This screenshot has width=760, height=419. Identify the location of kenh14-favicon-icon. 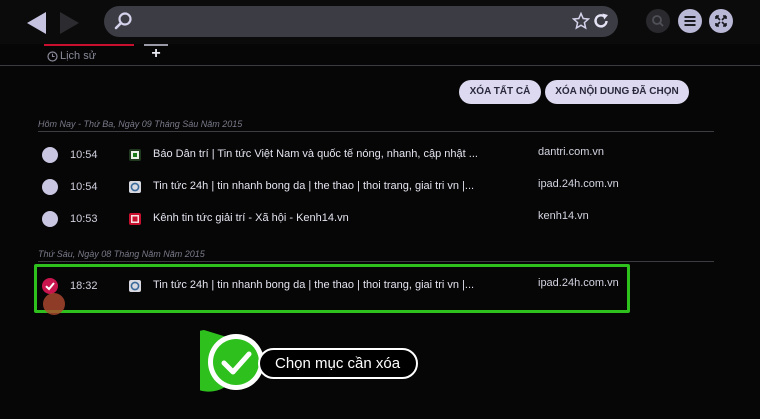
(135, 219).